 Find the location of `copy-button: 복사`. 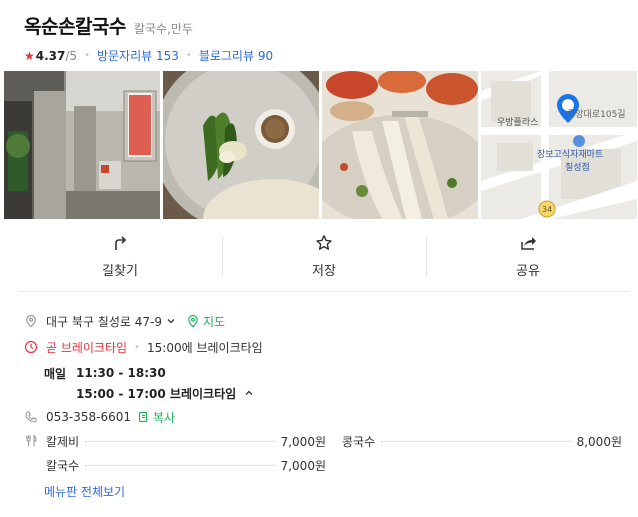

copy-button: 복사 is located at coordinates (156, 417).